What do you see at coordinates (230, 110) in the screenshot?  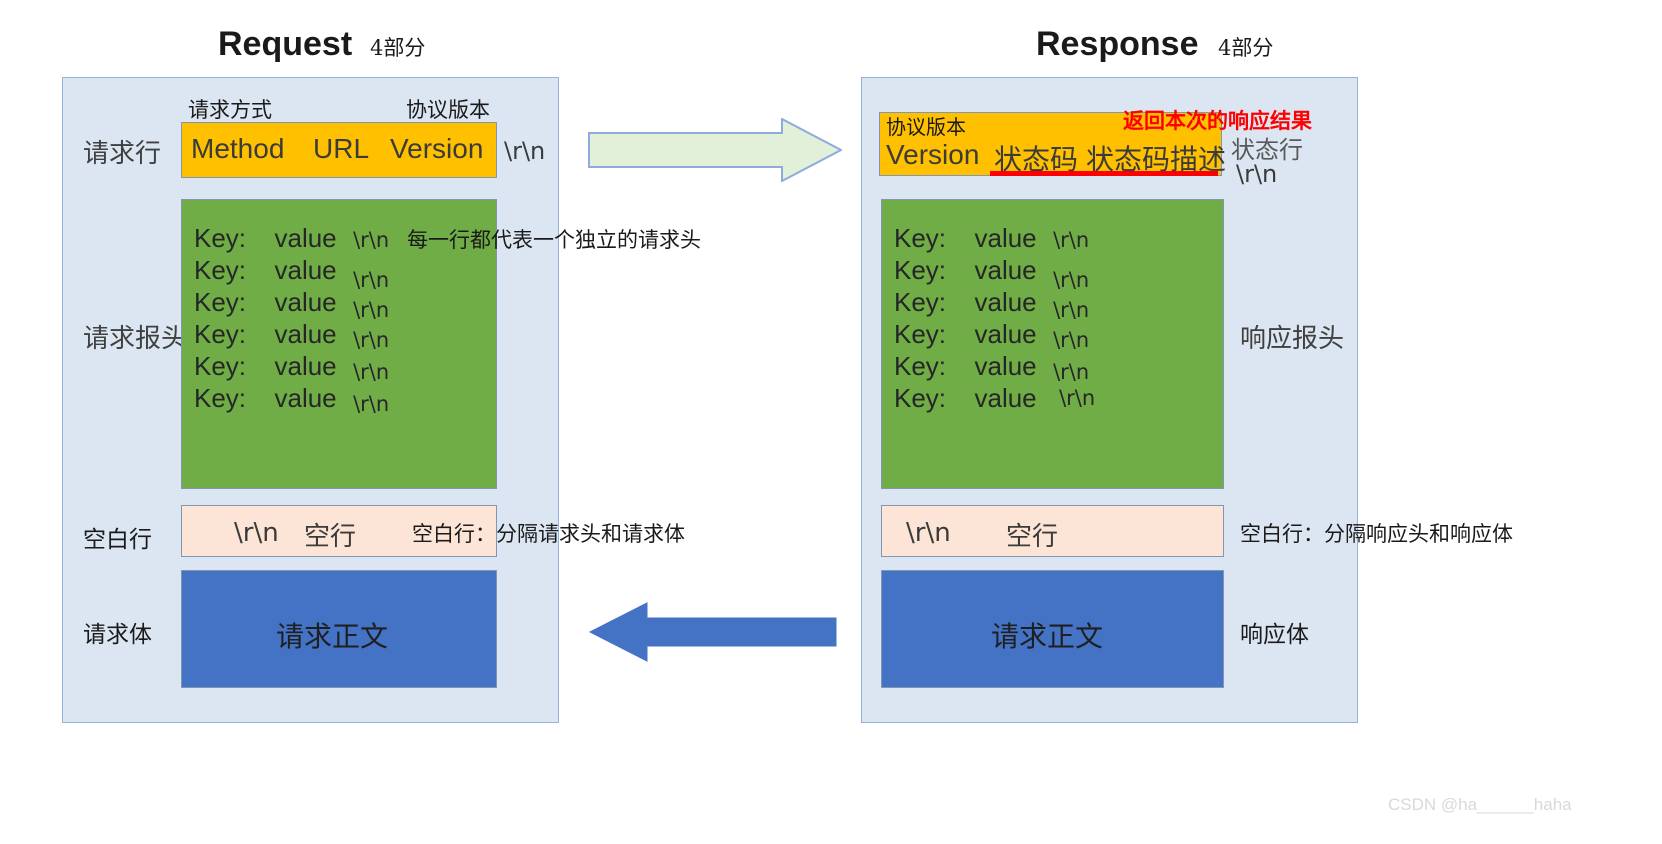 I see `request-line-method-label: 请求方式` at bounding box center [230, 110].